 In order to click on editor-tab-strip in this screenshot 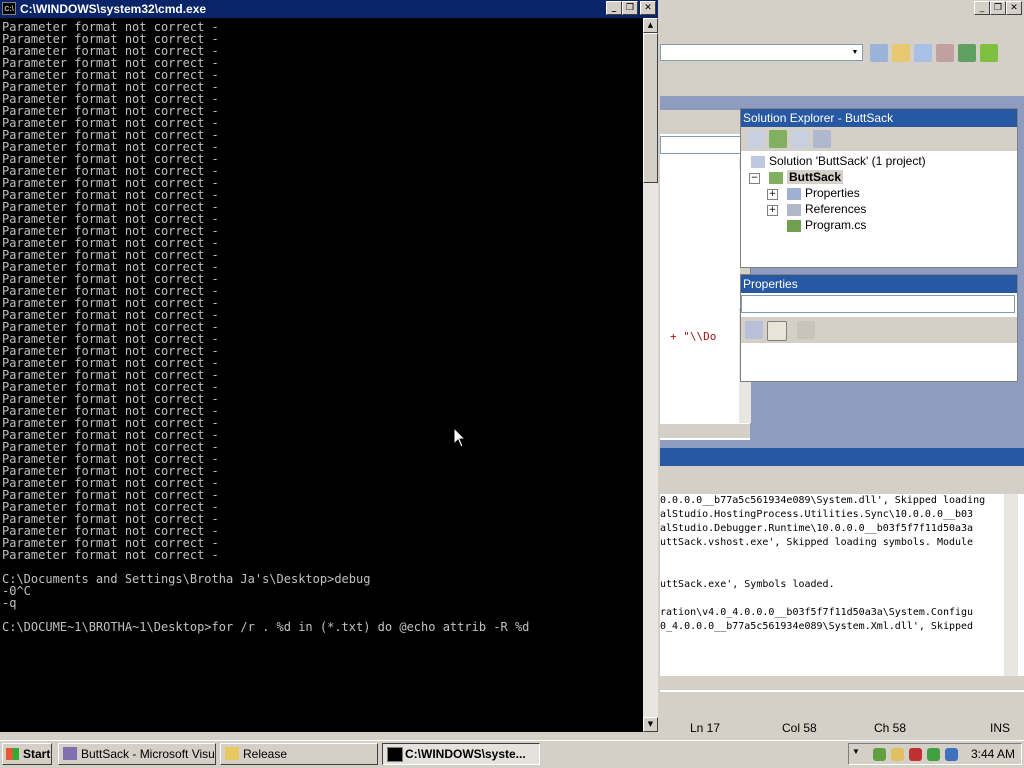, I will do `click(705, 122)`.